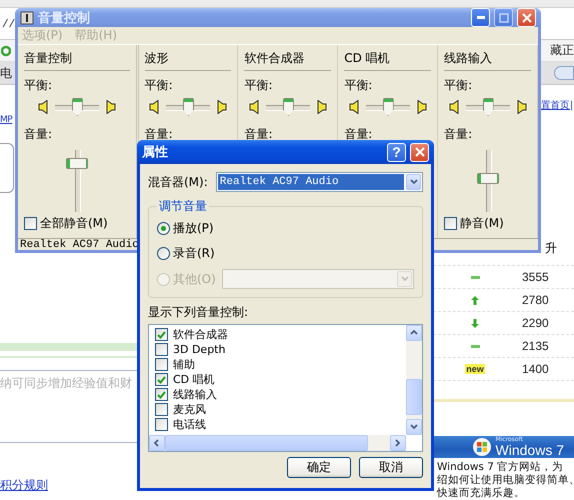  I want to click on link: MP, so click(6, 120).